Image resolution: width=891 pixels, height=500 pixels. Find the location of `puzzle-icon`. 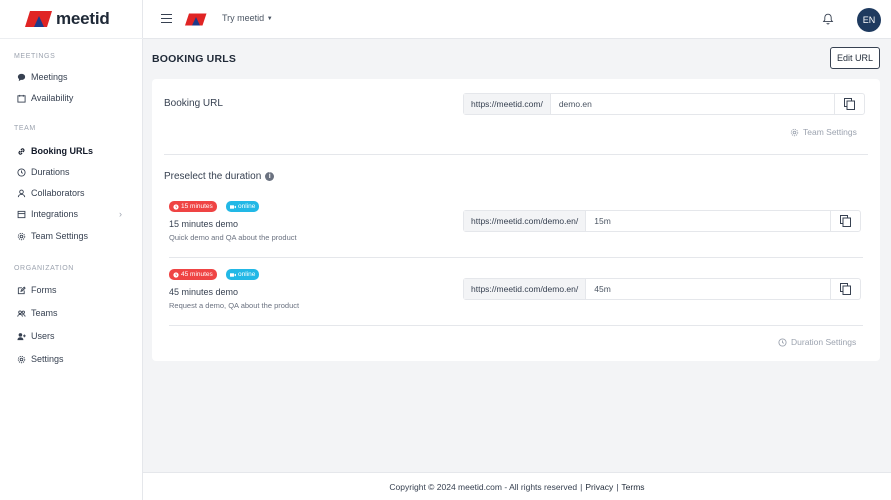

puzzle-icon is located at coordinates (21, 214).